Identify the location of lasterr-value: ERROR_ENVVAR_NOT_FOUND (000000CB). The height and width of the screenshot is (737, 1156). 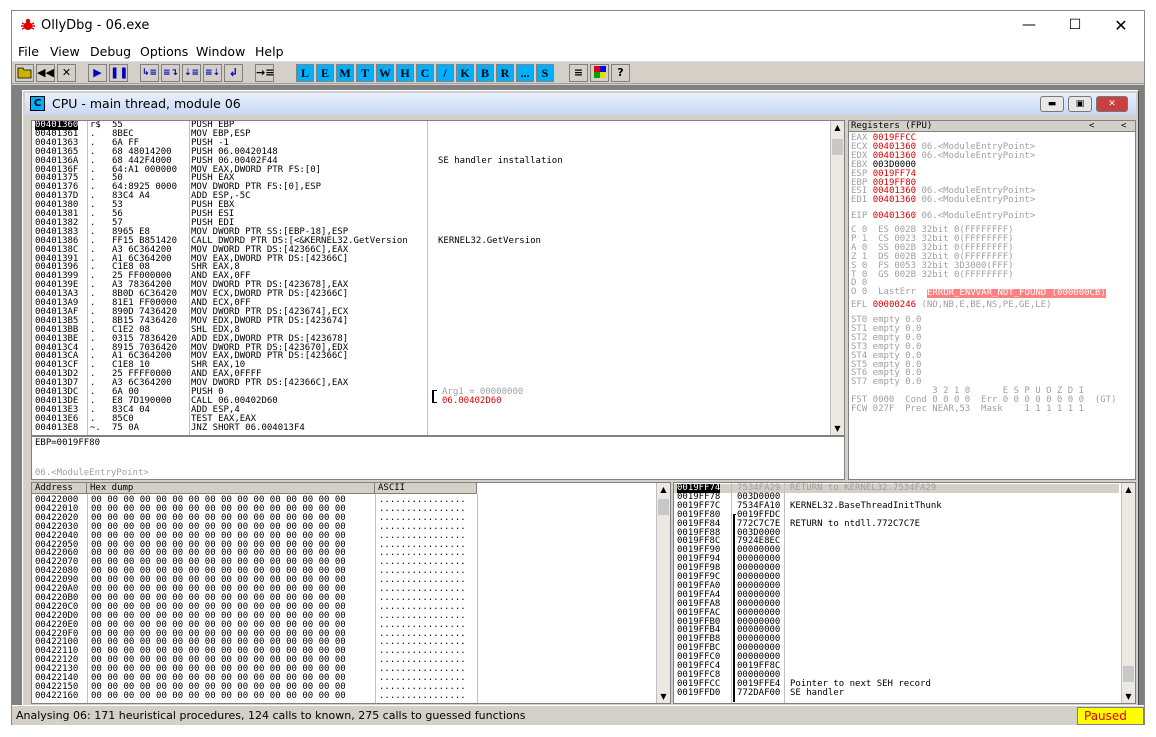
(1016, 293).